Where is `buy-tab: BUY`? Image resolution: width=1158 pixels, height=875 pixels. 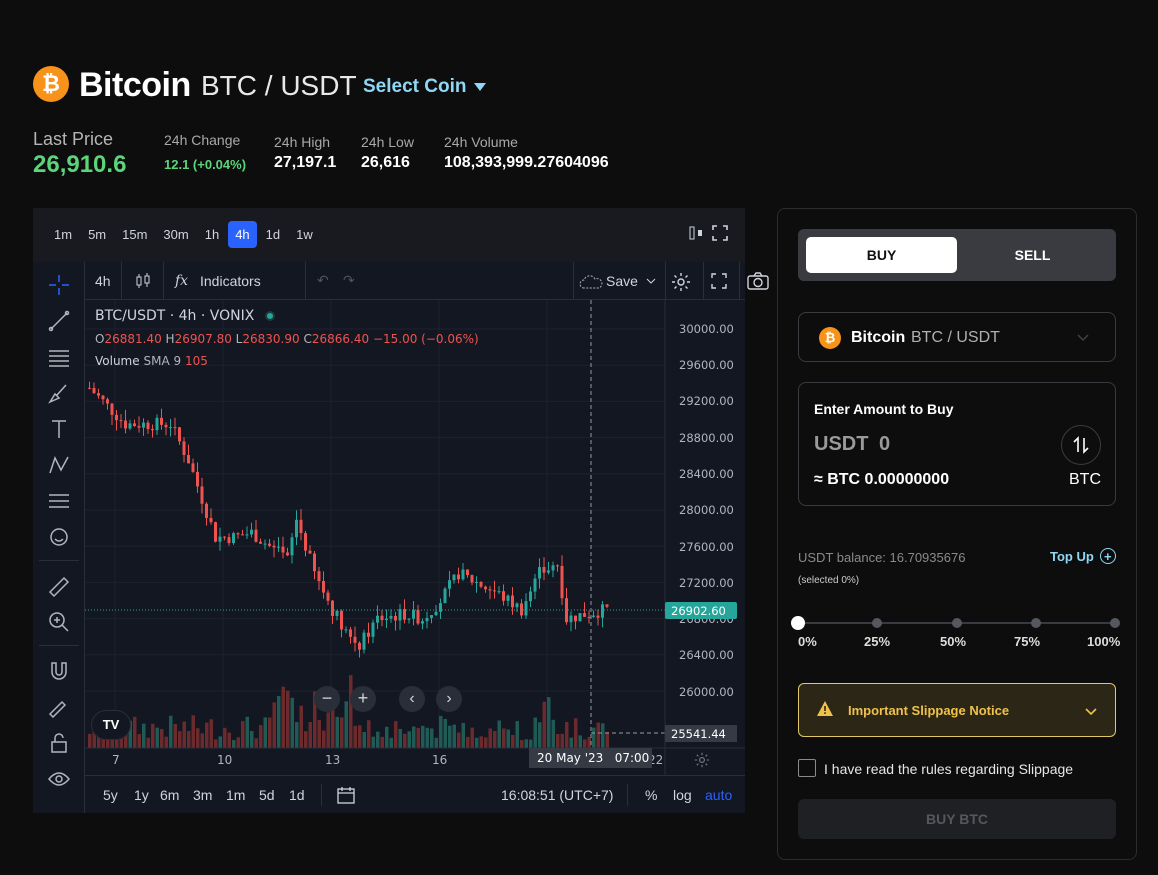
buy-tab: BUY is located at coordinates (881, 255).